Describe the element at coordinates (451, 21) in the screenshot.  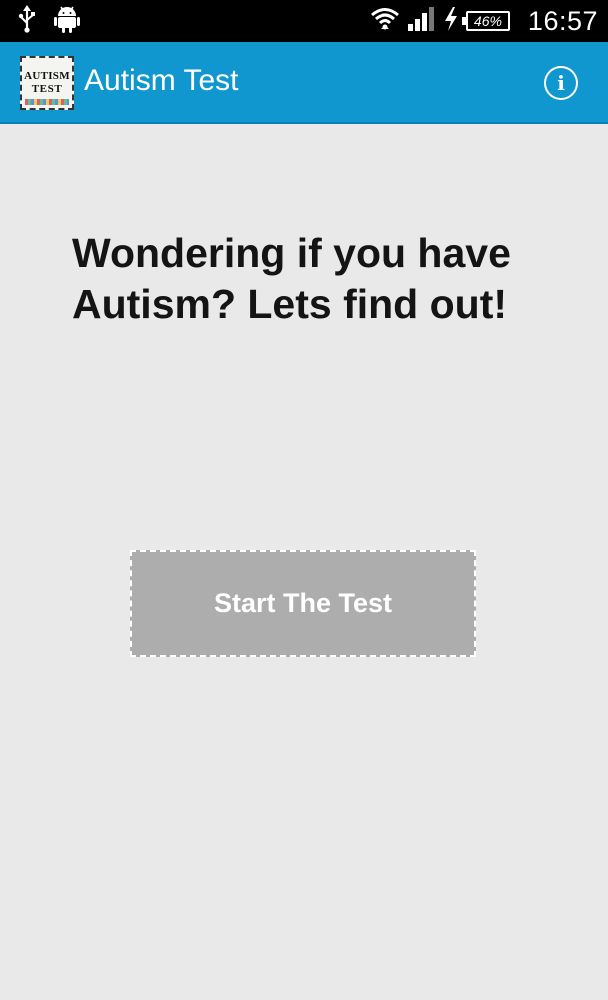
I see `charging-icon` at that location.